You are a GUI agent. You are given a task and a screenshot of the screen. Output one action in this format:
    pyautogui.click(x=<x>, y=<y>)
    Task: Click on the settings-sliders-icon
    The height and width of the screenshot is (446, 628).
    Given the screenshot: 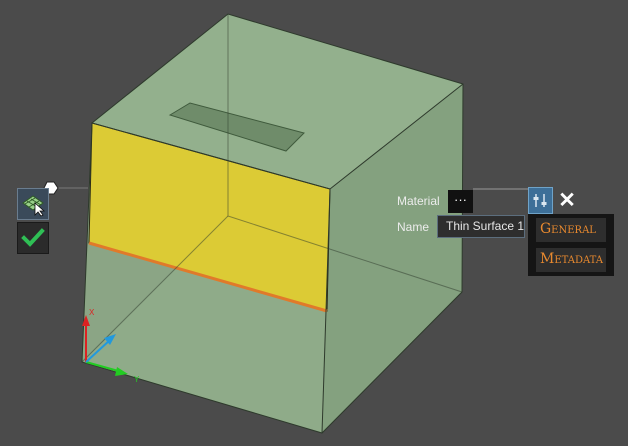 What is the action you would take?
    pyautogui.click(x=540, y=200)
    